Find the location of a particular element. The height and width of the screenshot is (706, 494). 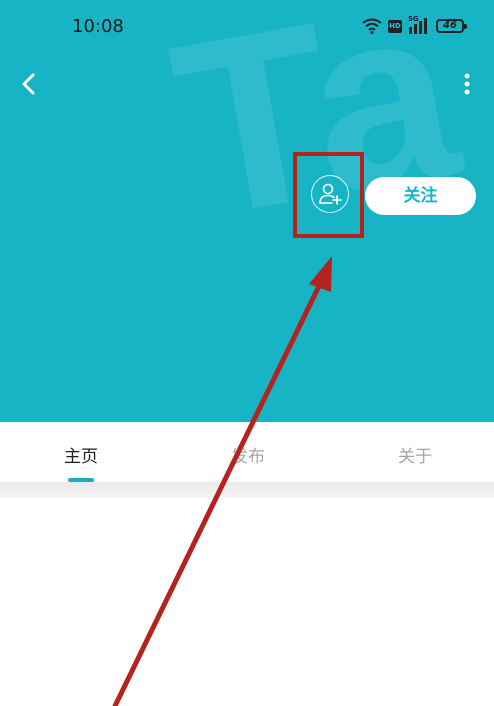

follow-button: 关注 is located at coordinates (420, 196).